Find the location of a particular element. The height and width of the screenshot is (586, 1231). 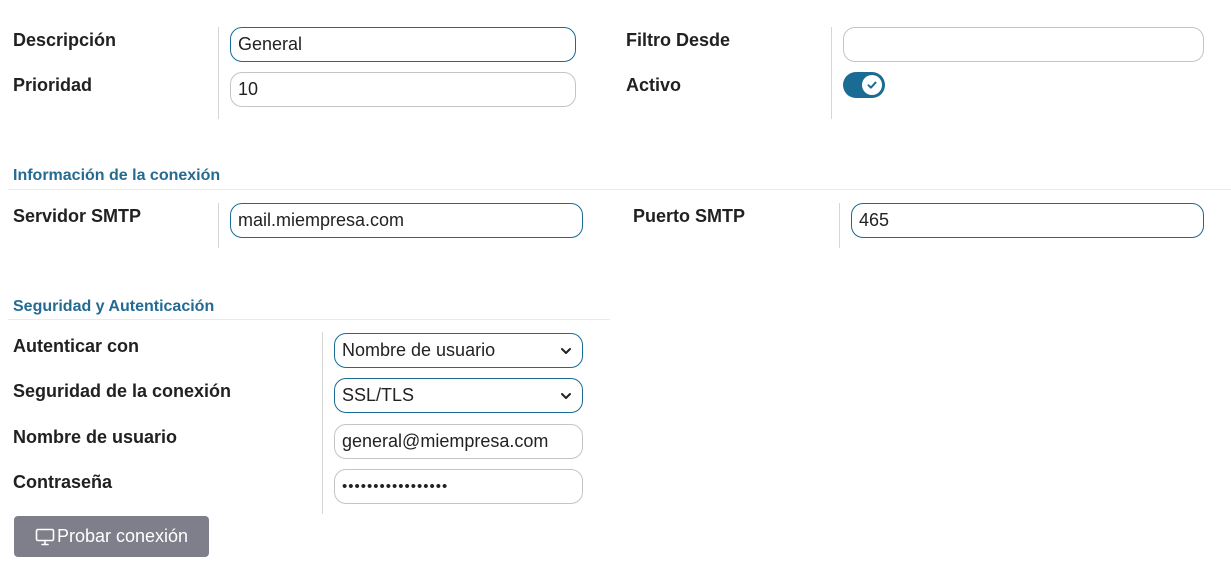

activo-label: Activo is located at coordinates (654, 85).